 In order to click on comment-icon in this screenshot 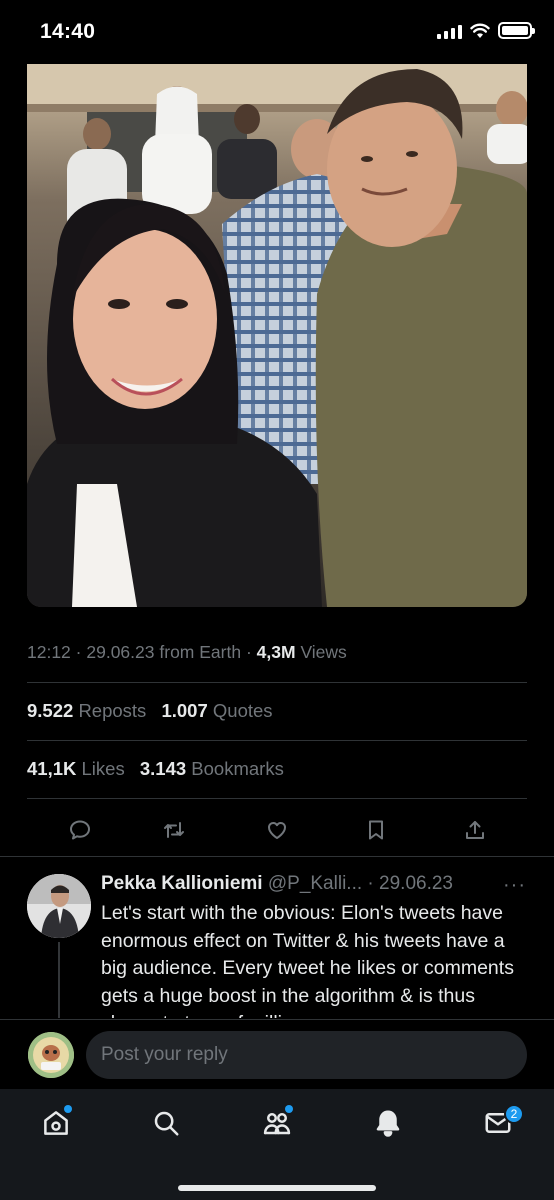, I will do `click(80, 830)`.